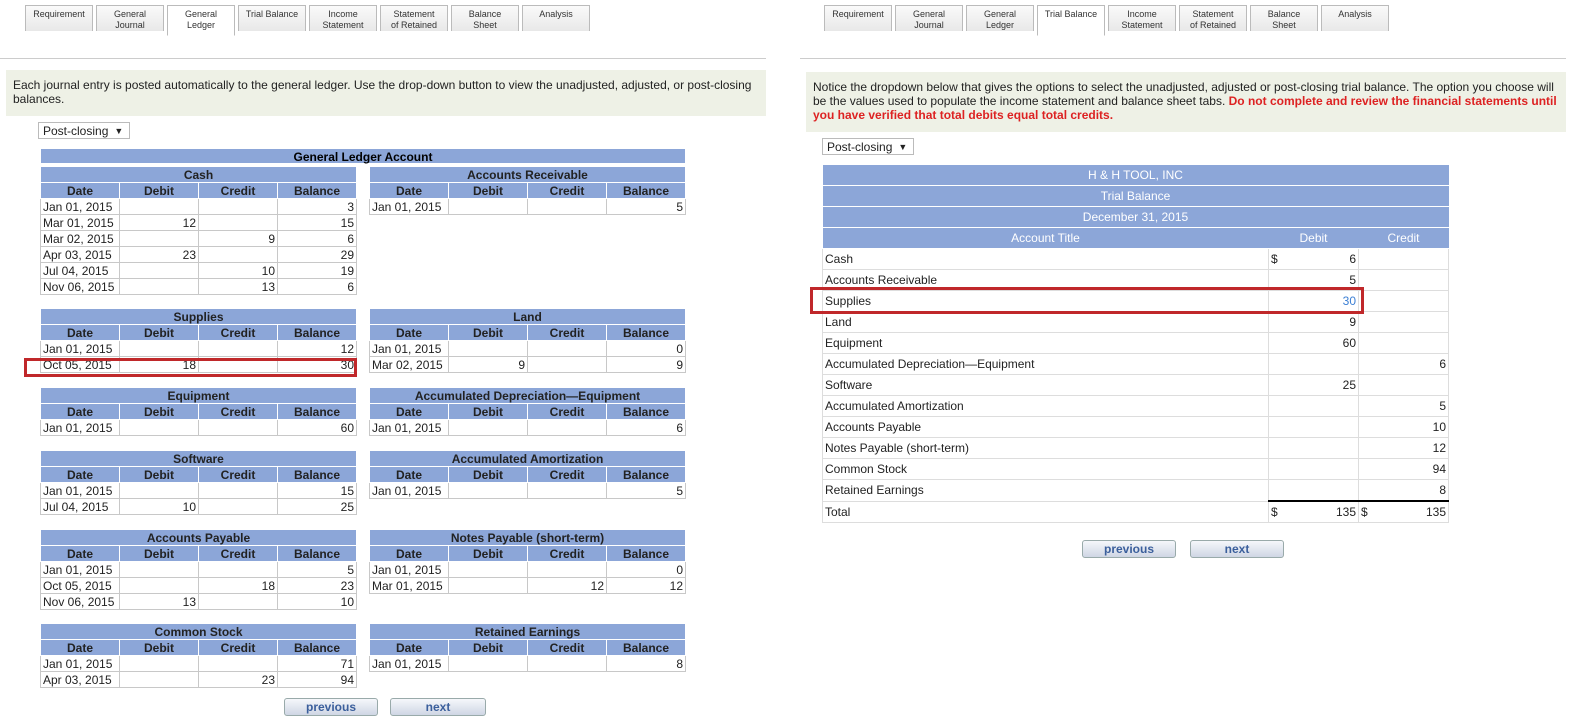  I want to click on right-next-button: next, so click(1237, 549).